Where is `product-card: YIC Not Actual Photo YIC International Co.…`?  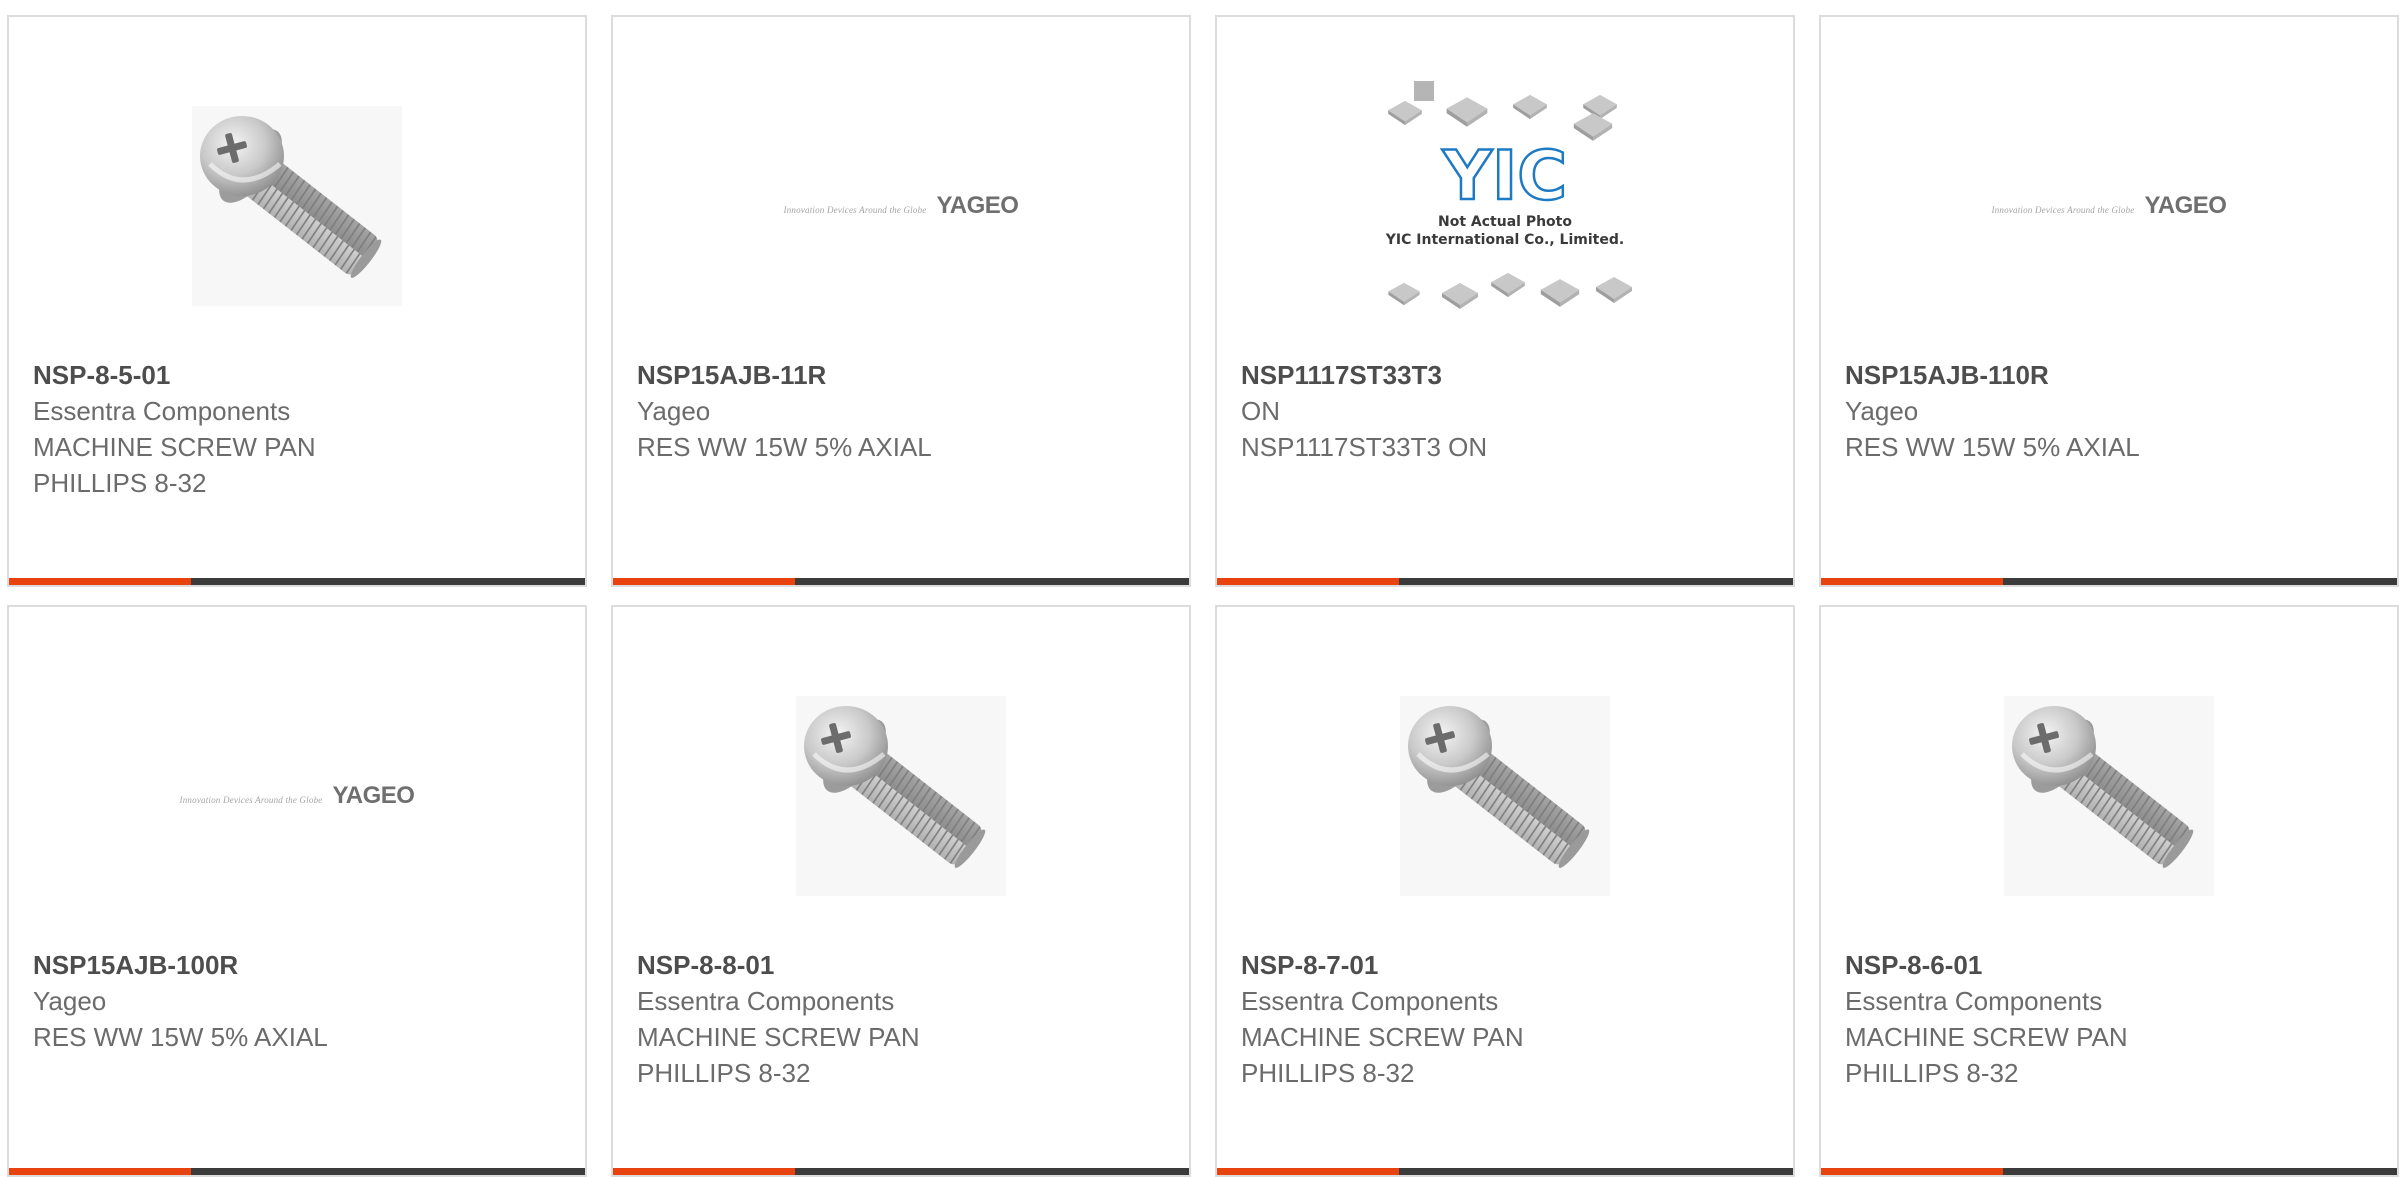
product-card: YIC Not Actual Photo YIC International Co.… is located at coordinates (1505, 301).